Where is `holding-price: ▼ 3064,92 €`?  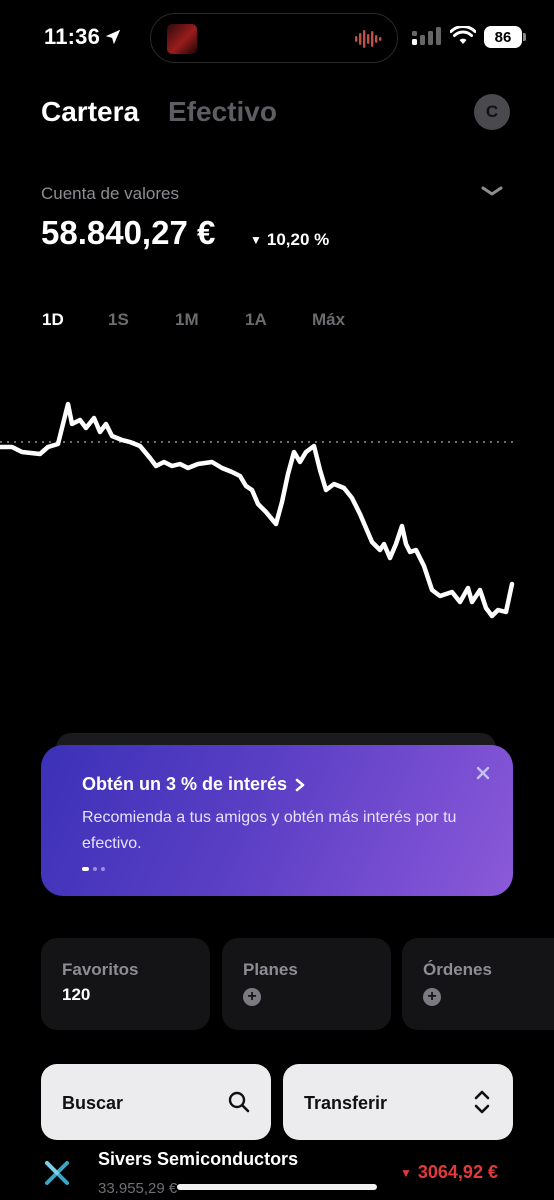
holding-price: ▼ 3064,92 € is located at coordinates (449, 1172).